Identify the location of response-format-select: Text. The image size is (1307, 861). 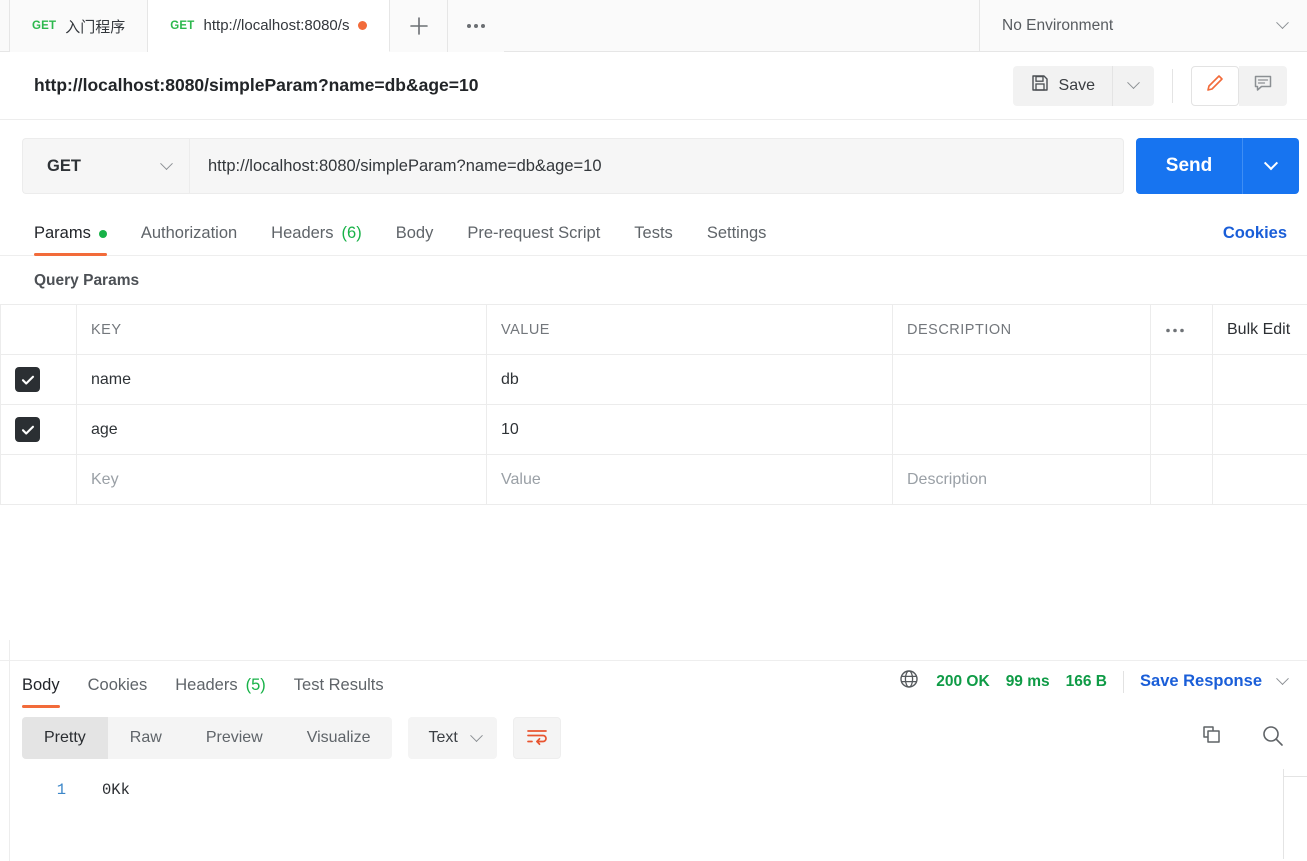
(452, 738).